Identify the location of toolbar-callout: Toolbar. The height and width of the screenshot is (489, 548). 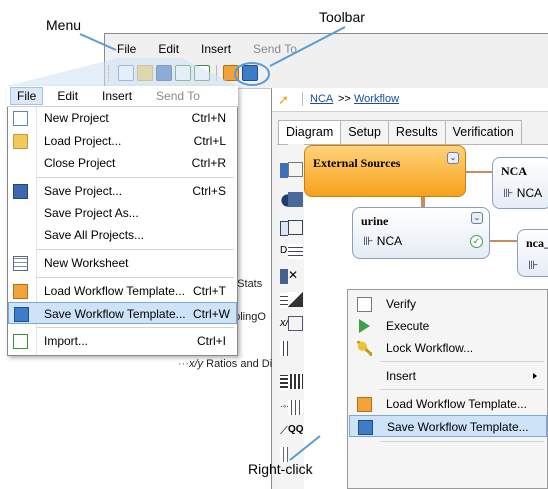
(342, 17).